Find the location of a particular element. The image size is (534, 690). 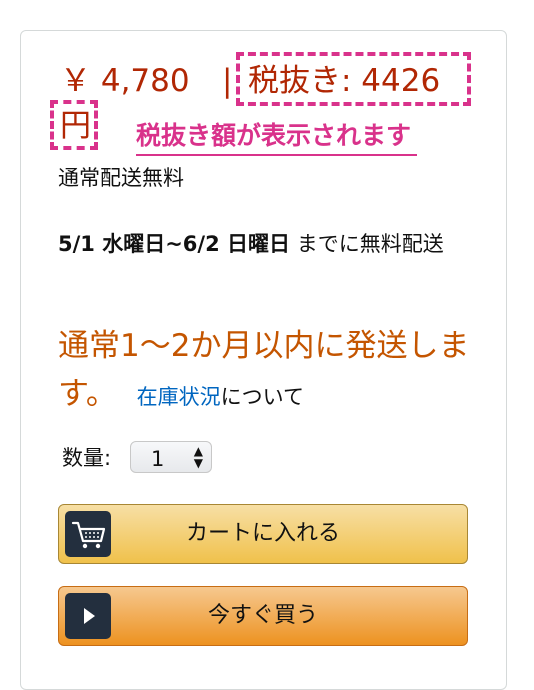

buy-now-button: 今すぐ買う is located at coordinates (263, 616).